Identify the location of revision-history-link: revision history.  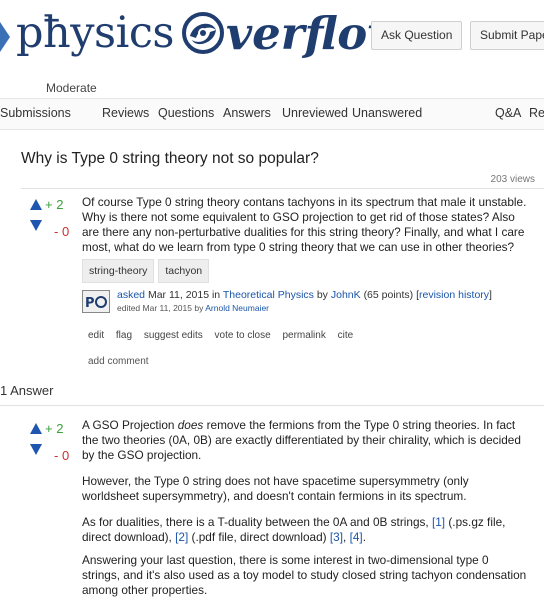
(454, 295).